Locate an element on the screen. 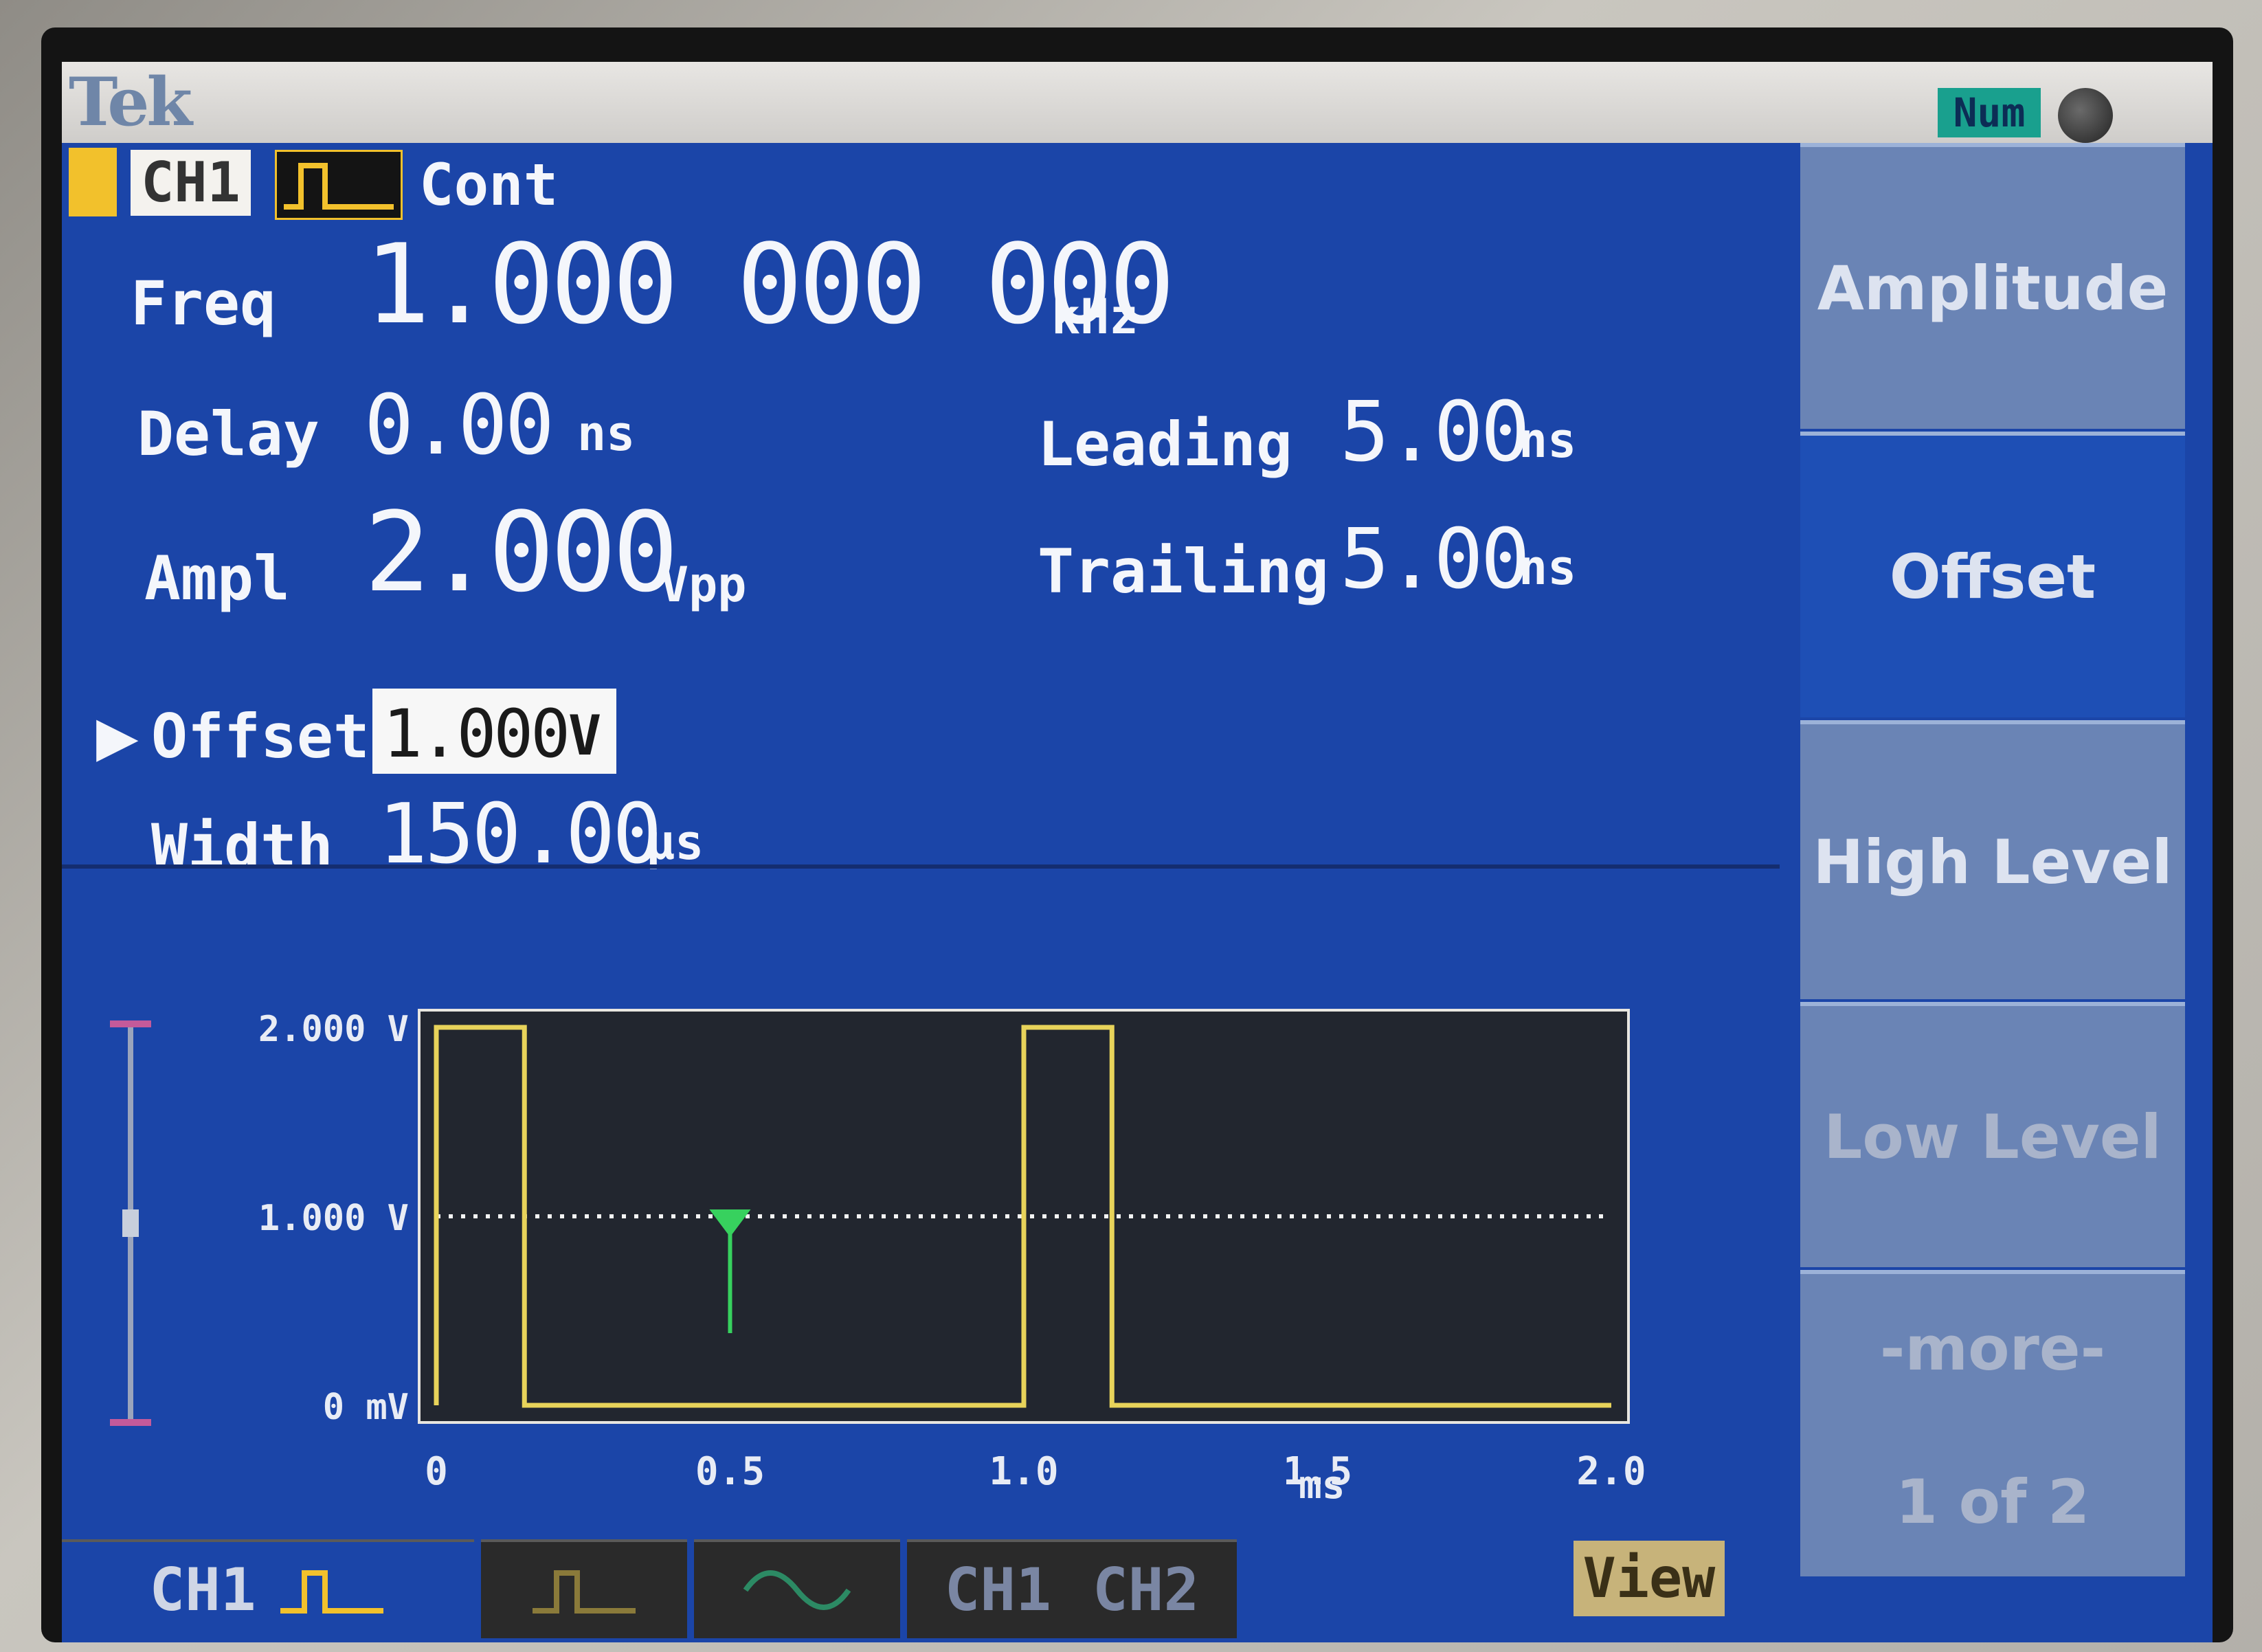  y-tick-label: 2.000 V is located at coordinates (333, 1029).